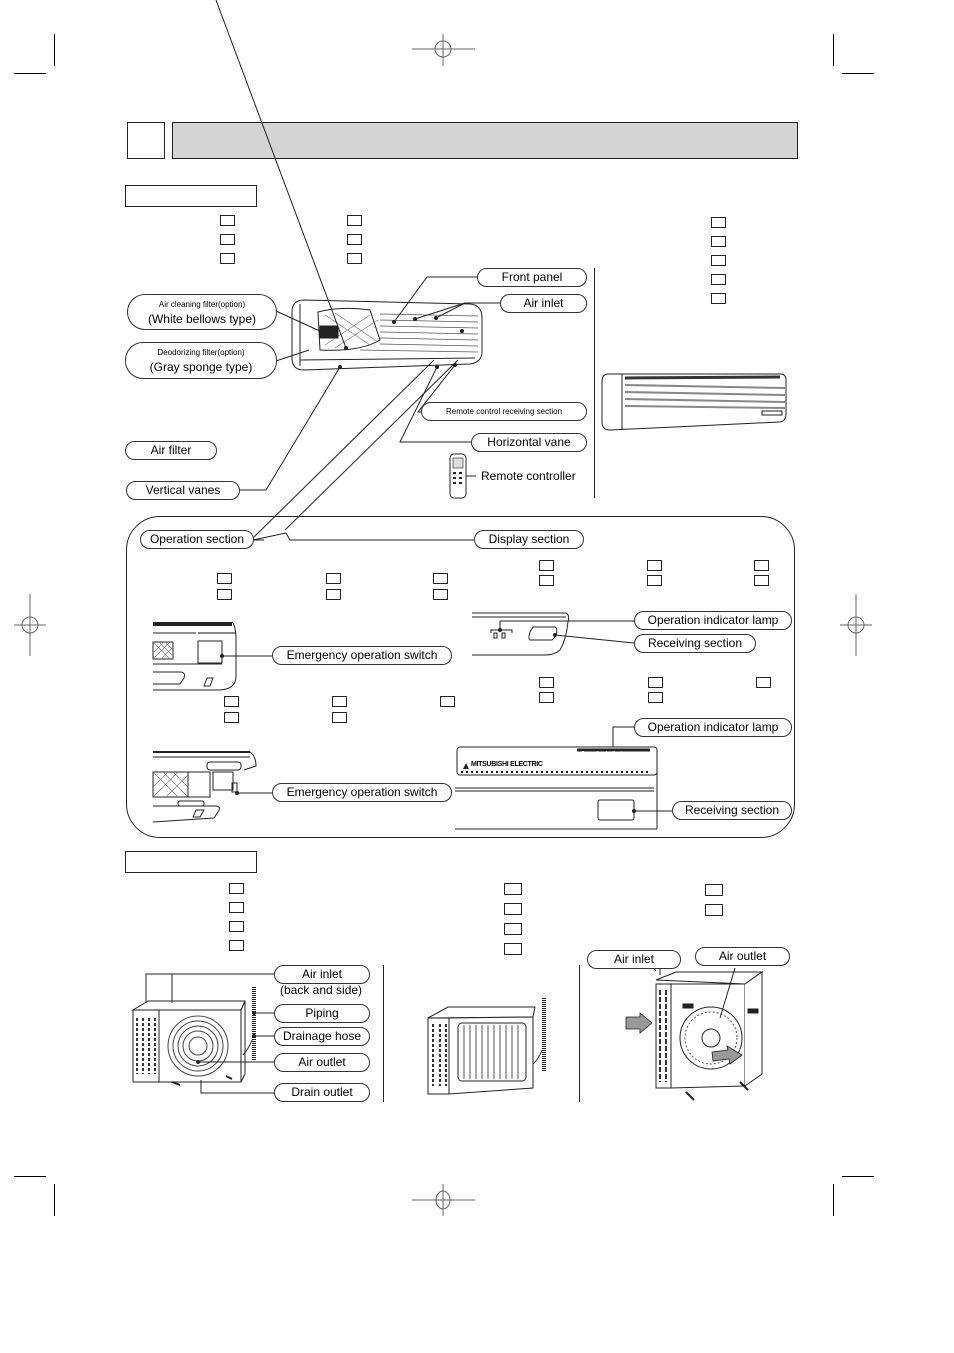  I want to click on label-front-panel: Front panel, so click(532, 277).